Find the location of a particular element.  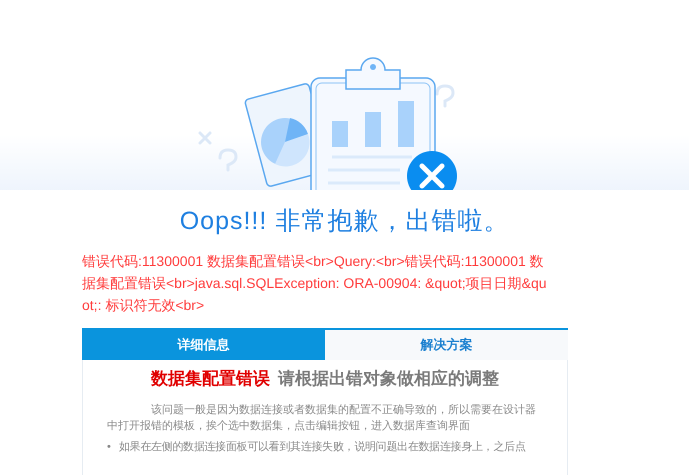

bullet-text: 如果在左侧的数据连接面板可以看到其连接失败，说明问题出在数据连接身上，之后点 is located at coordinates (322, 447).